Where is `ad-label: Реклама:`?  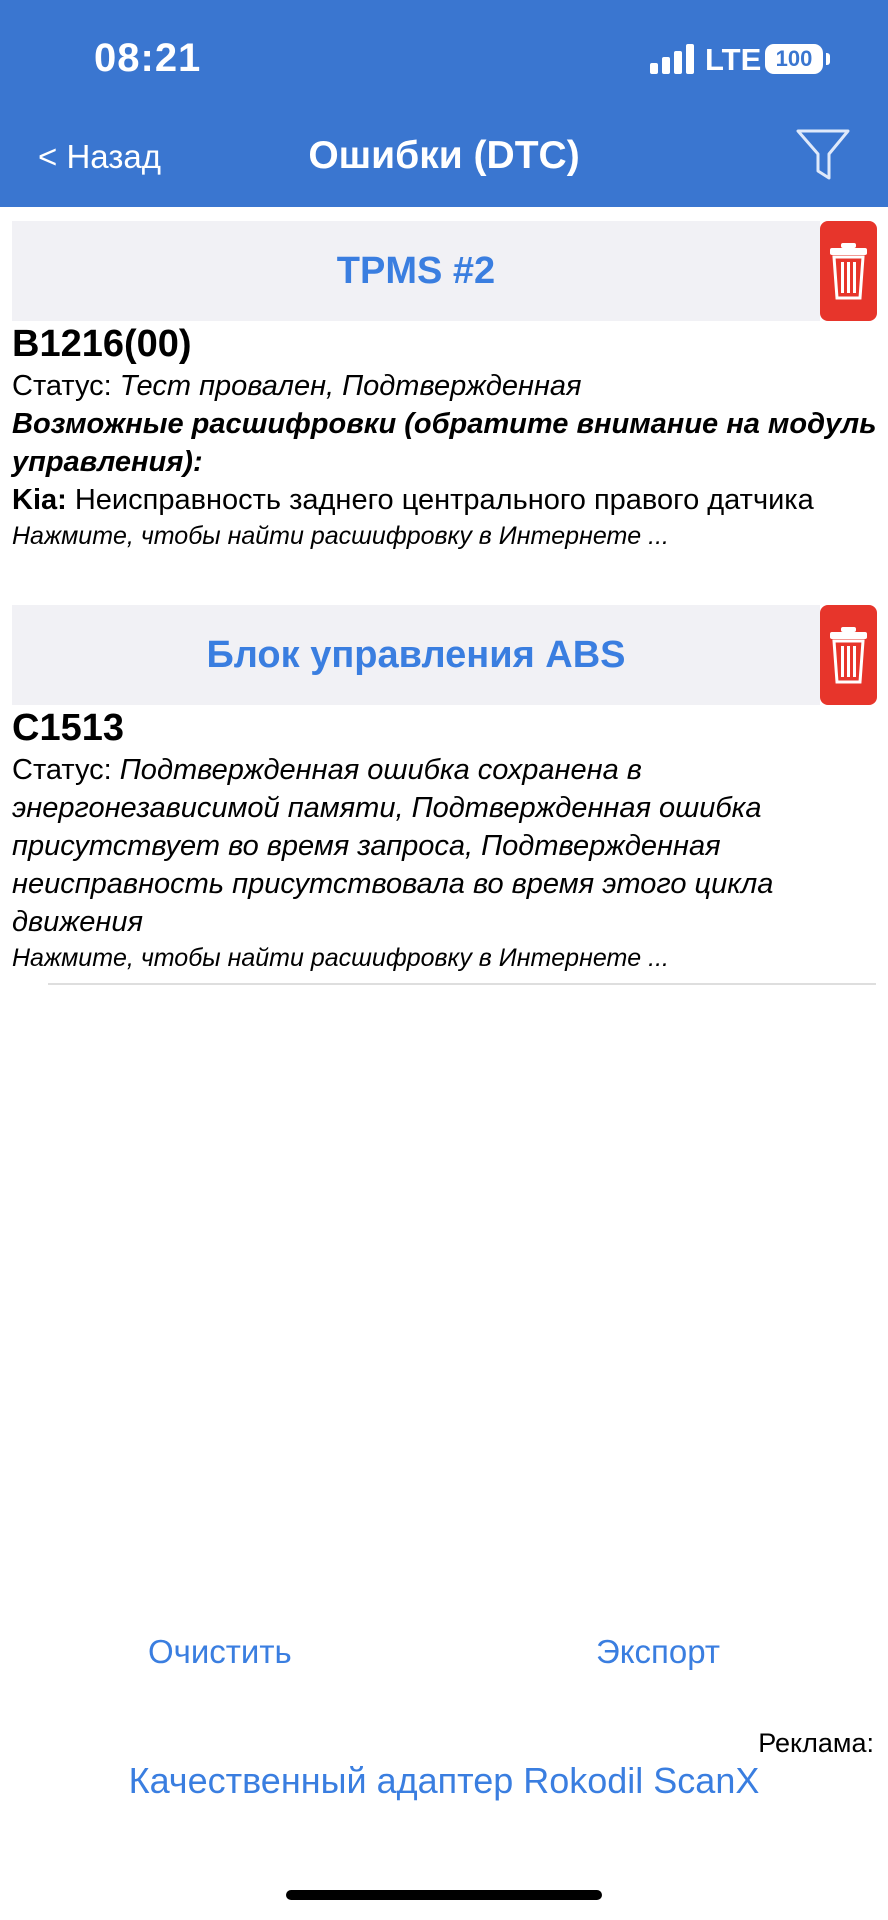 ad-label: Реклама: is located at coordinates (816, 1743).